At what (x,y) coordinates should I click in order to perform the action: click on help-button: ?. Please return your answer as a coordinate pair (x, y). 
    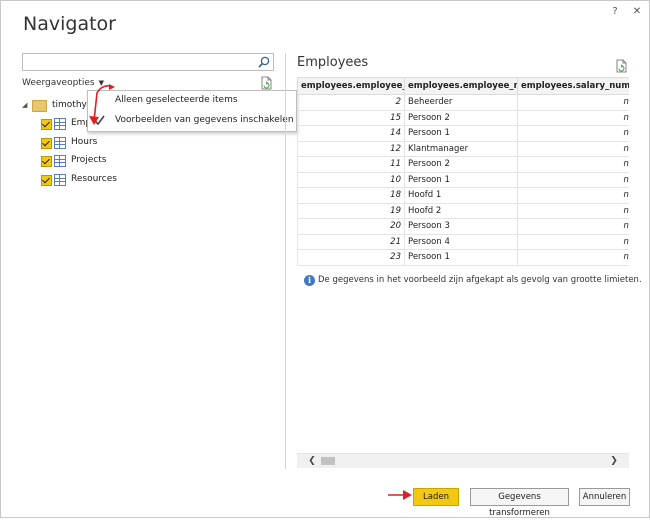
    Looking at the image, I should click on (615, 12).